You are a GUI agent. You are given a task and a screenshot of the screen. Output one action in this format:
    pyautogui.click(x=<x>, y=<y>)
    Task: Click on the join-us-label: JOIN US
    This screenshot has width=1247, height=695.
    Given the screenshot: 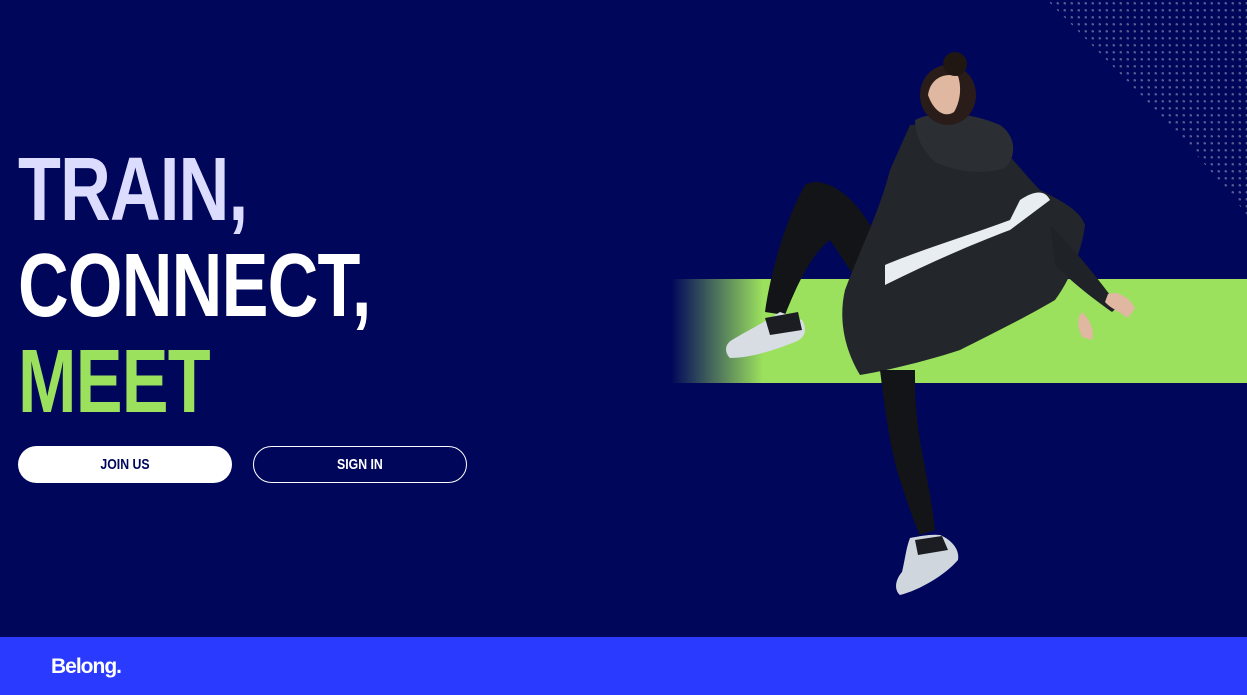 What is the action you would take?
    pyautogui.click(x=125, y=464)
    